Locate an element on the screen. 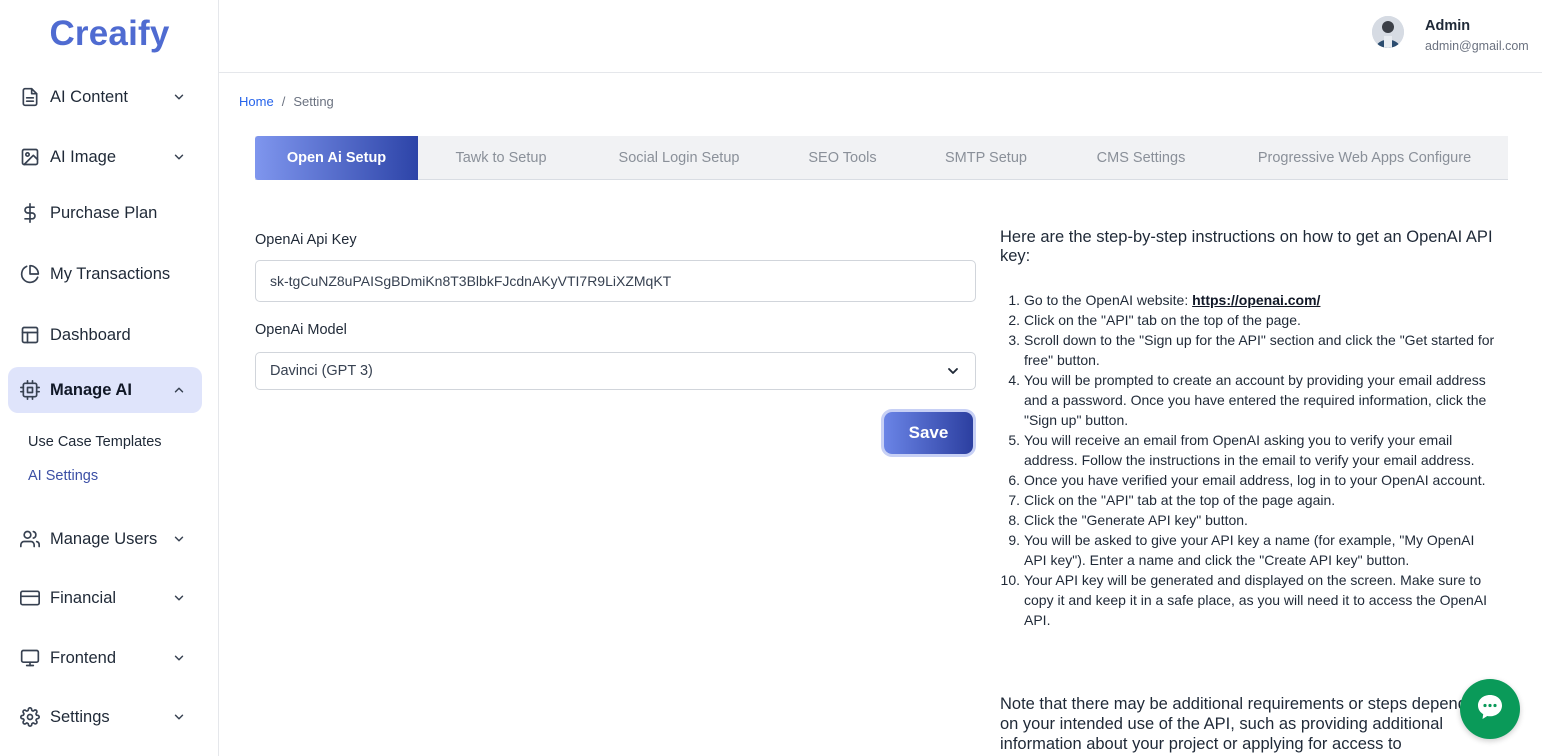  sidebar-item-my-transactions: My Transactions is located at coordinates (105, 274).